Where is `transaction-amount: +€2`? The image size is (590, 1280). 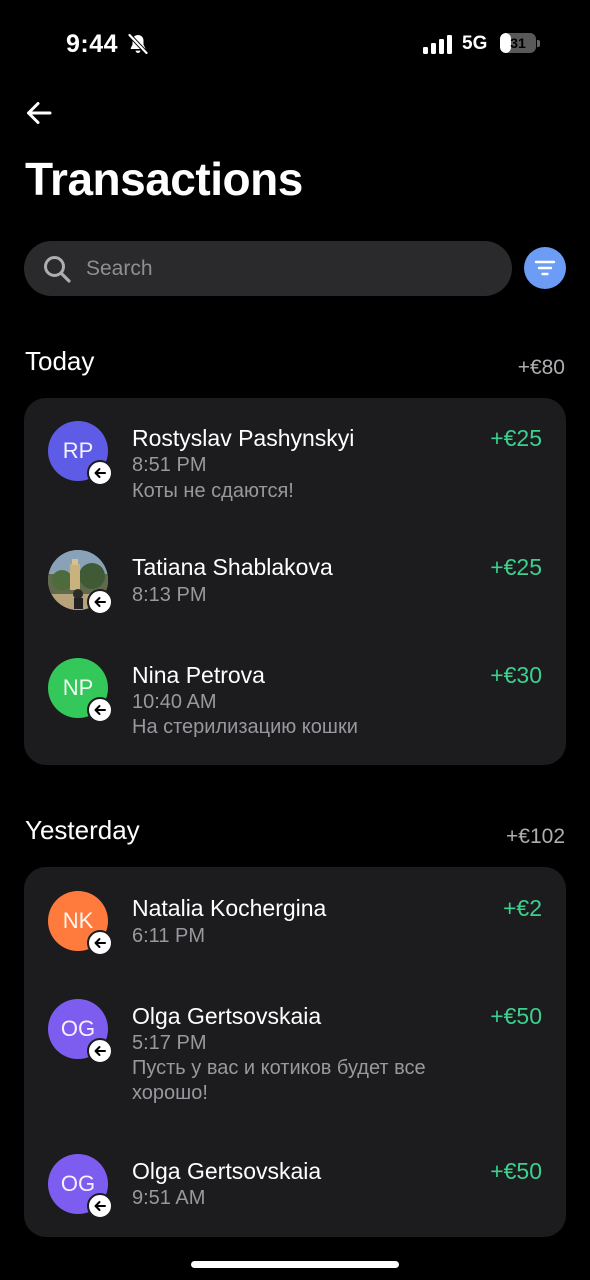 transaction-amount: +€2 is located at coordinates (522, 908).